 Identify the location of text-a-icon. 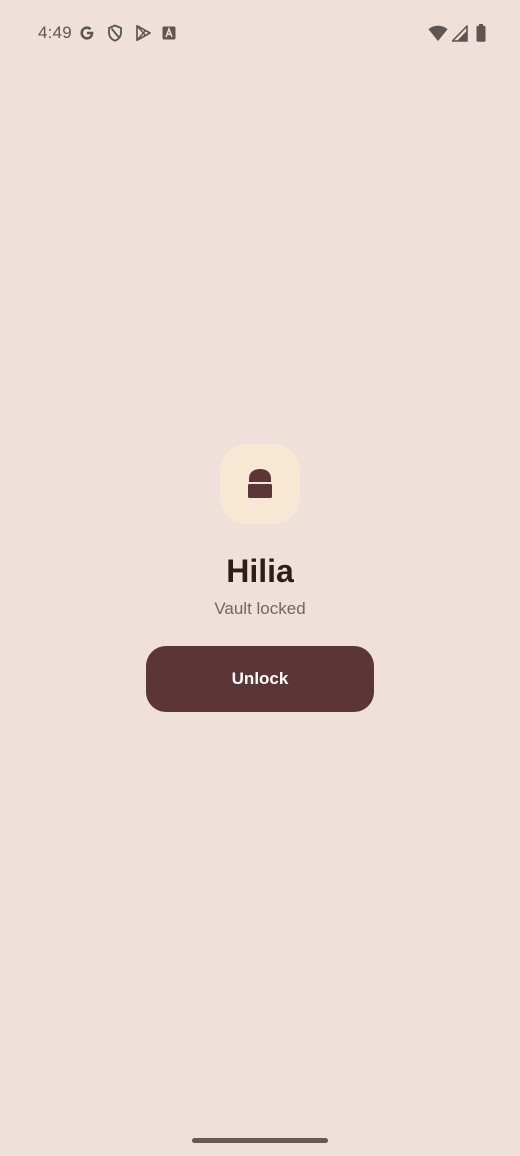
(169, 33).